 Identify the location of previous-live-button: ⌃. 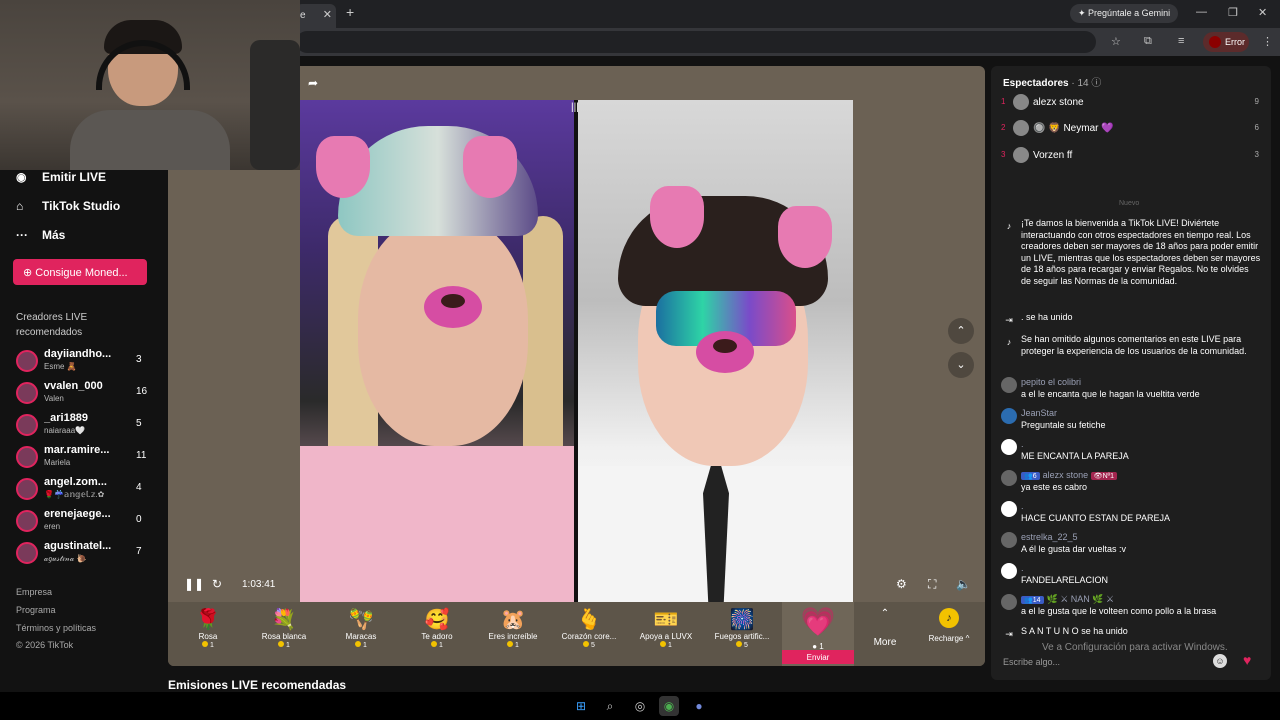
(961, 331).